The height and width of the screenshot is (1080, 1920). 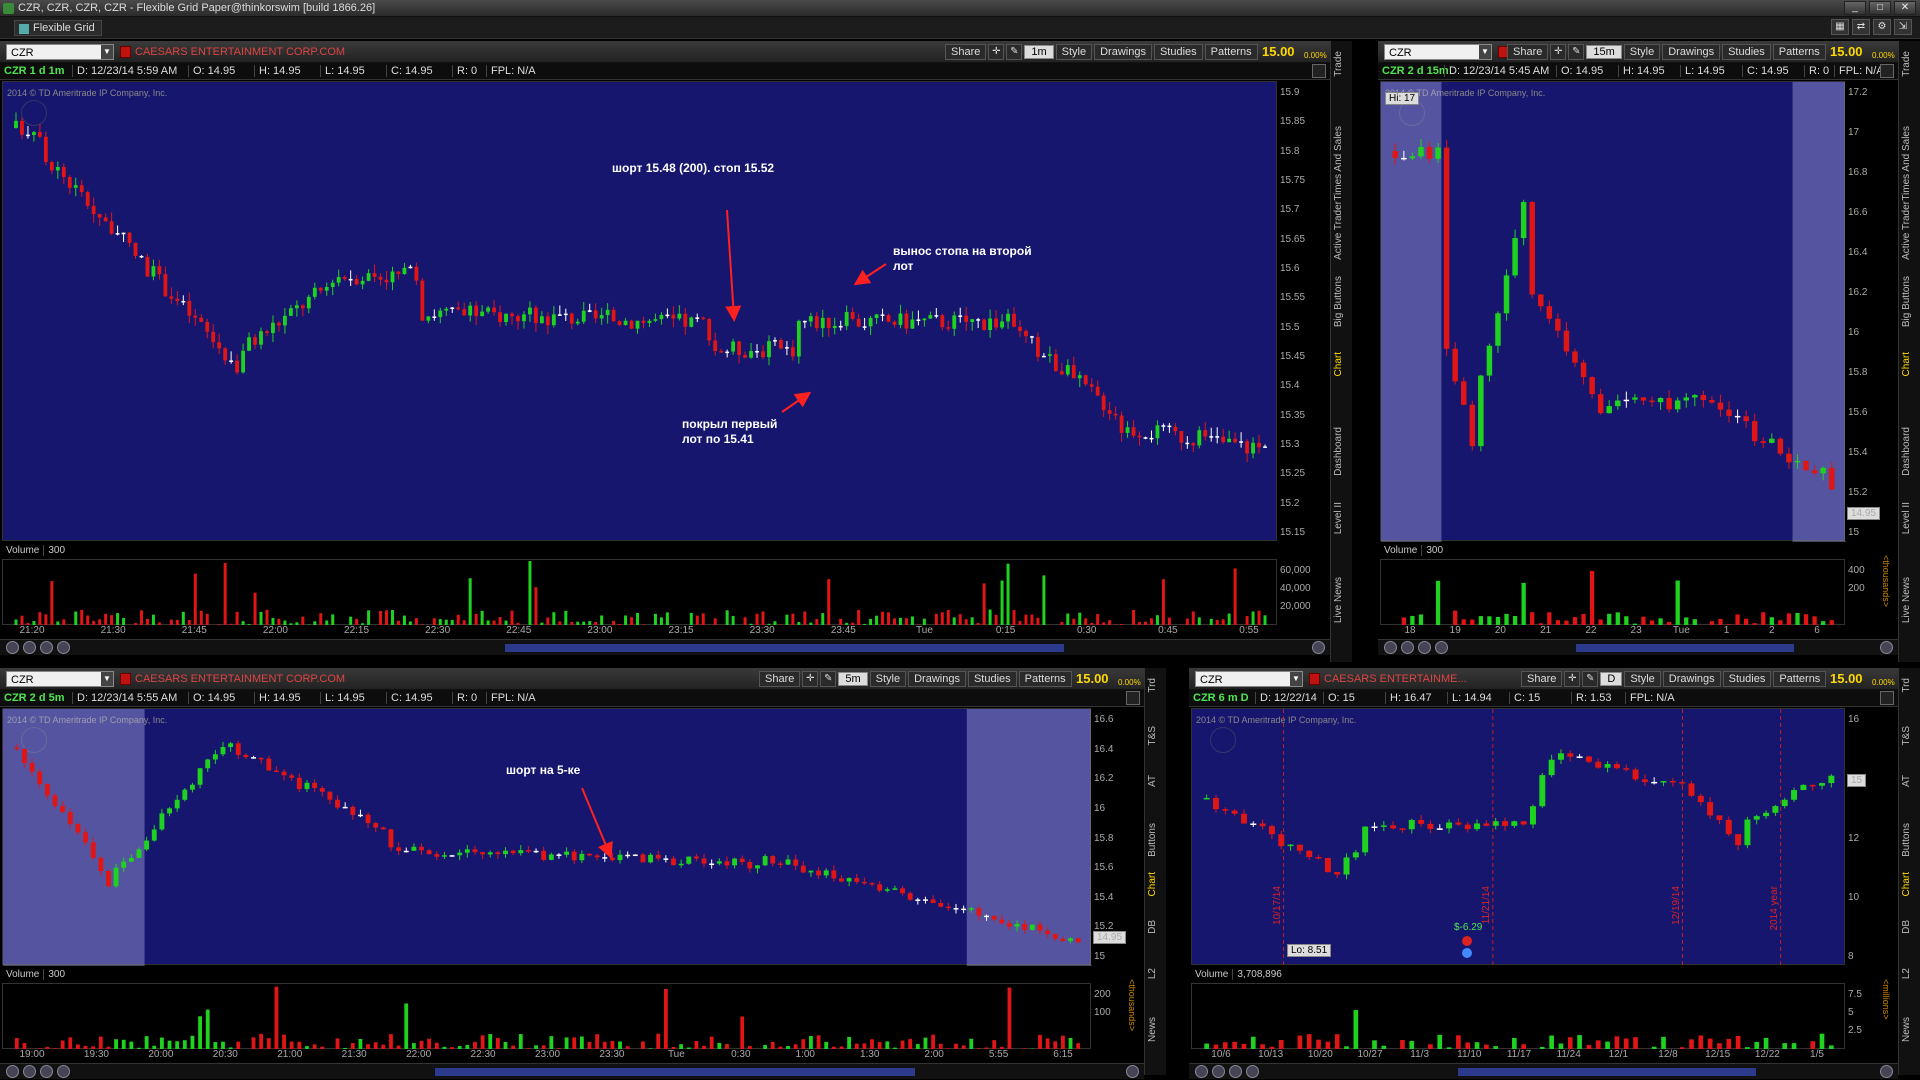 I want to click on tab-at: AT, so click(x=1152, y=781).